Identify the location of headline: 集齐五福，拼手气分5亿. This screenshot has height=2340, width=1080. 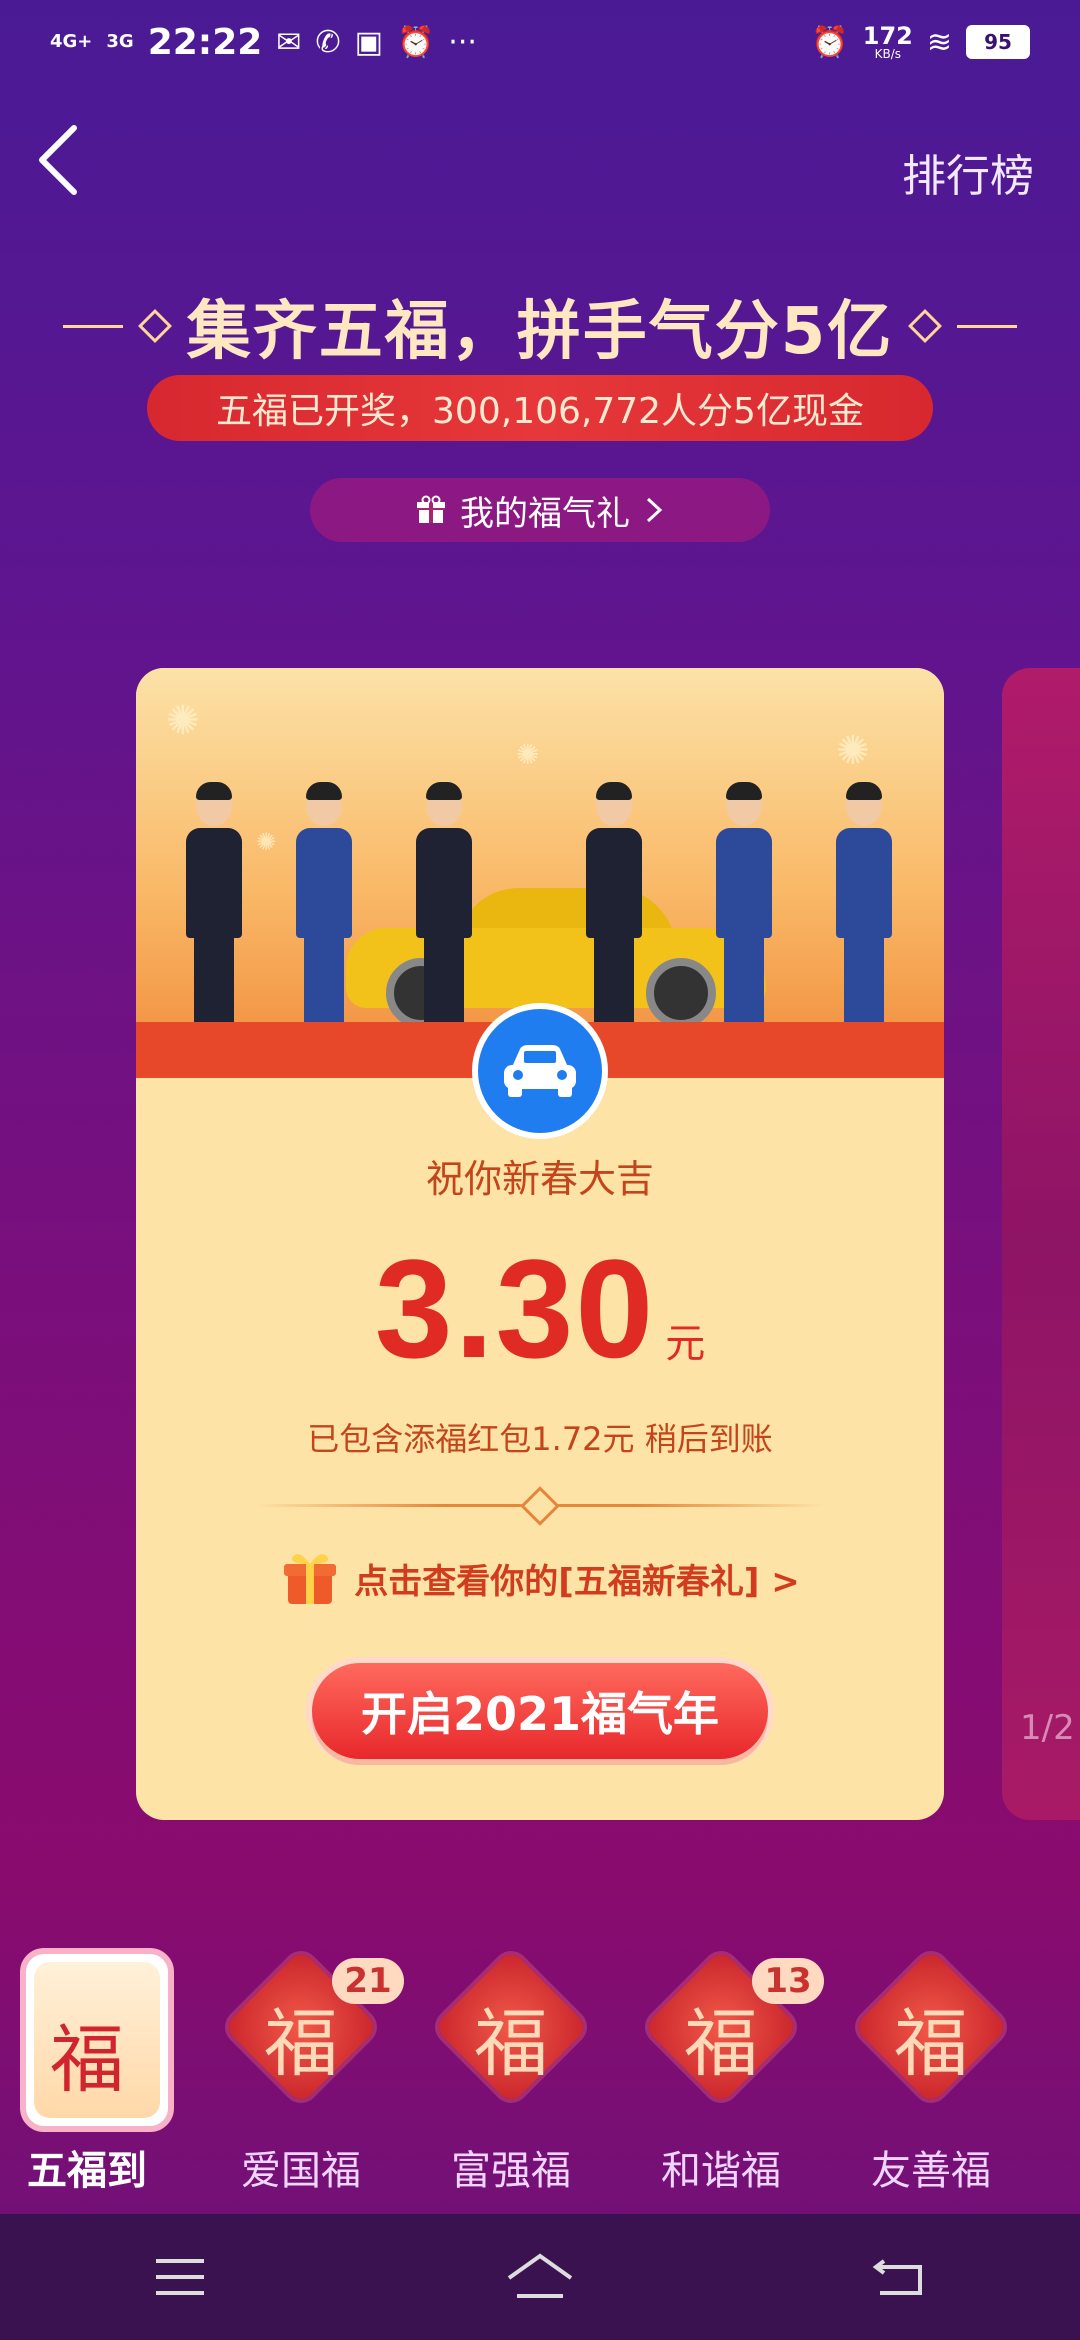
(540, 326).